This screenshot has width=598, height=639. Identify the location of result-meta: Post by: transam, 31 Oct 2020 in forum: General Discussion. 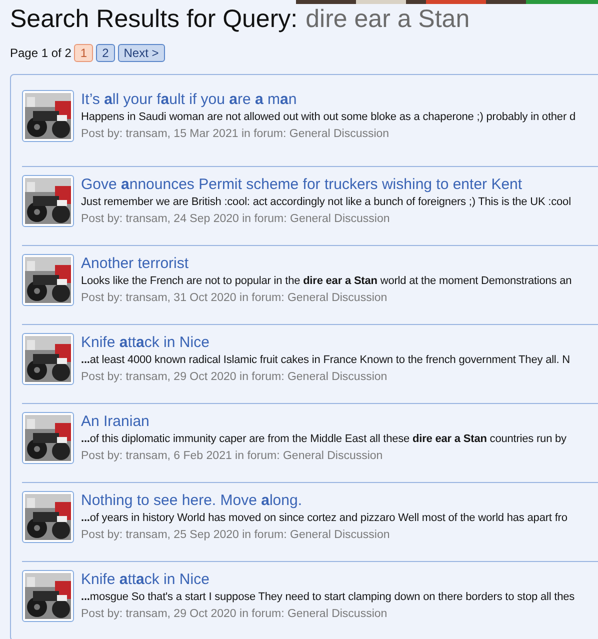
(234, 298).